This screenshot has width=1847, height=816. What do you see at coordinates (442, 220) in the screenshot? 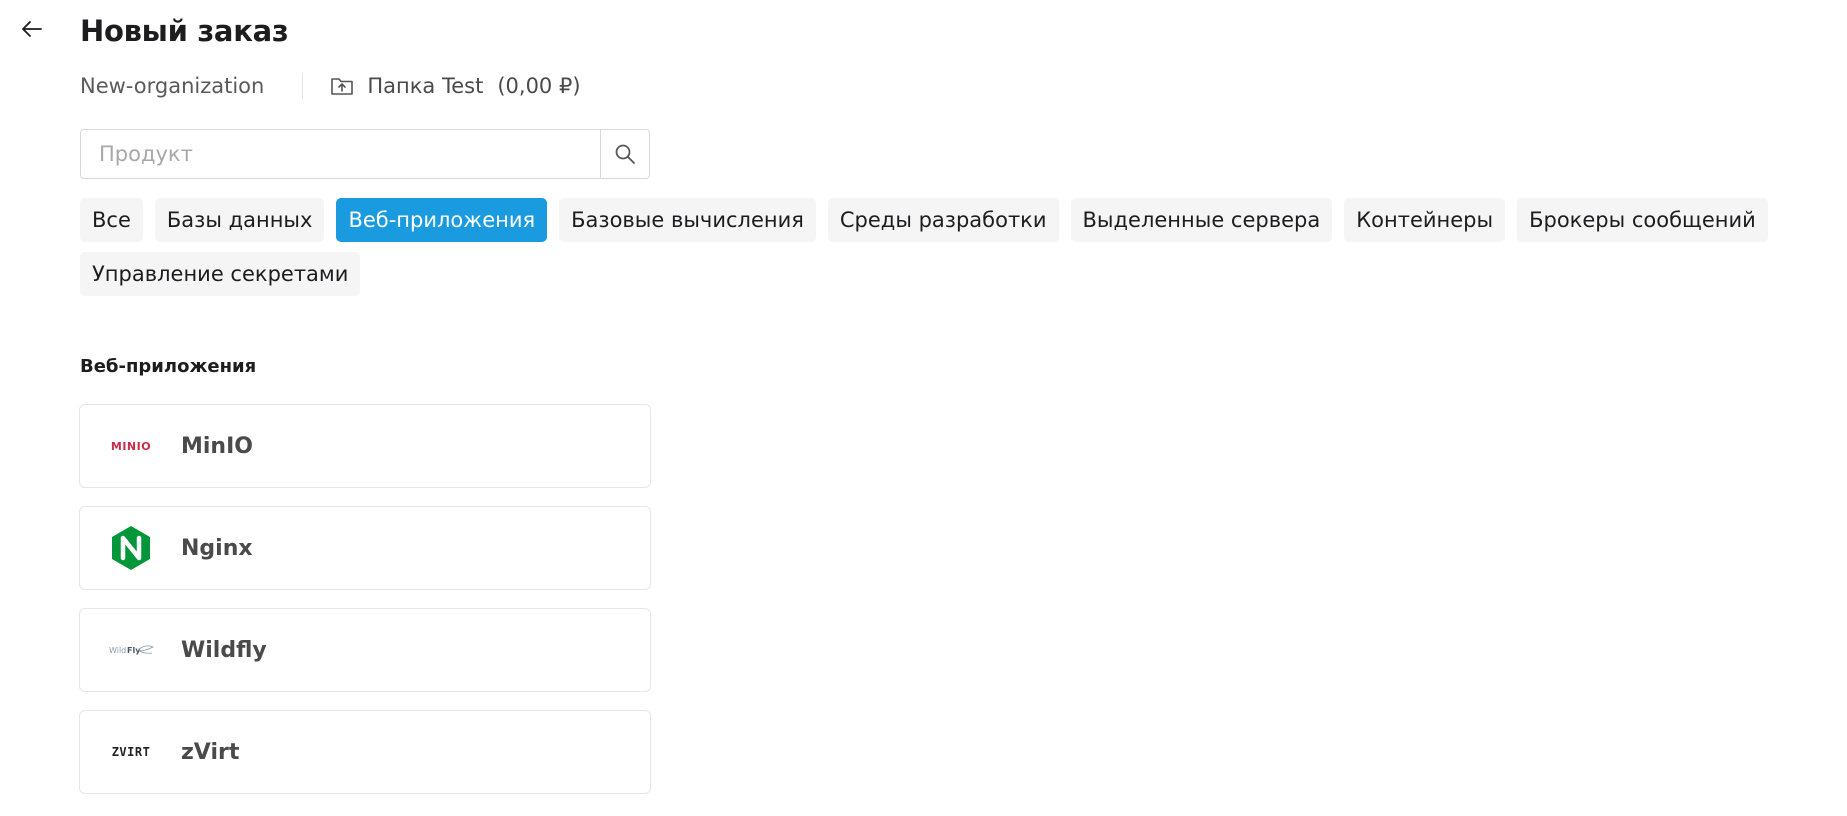
I see `category-chip-web-apps: Веб-приложения` at bounding box center [442, 220].